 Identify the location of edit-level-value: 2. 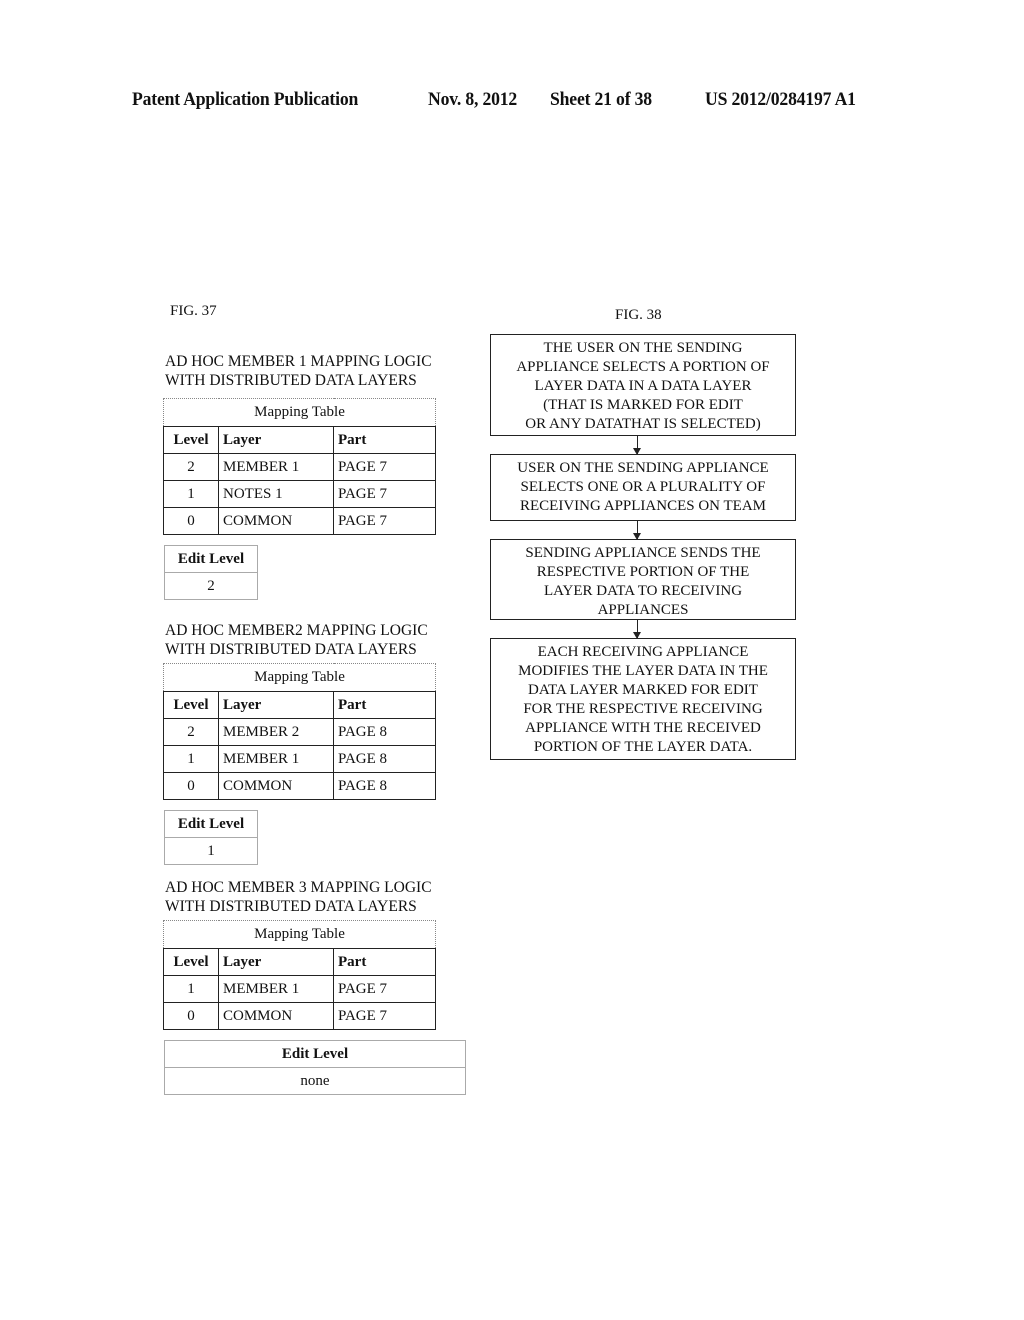
(211, 586).